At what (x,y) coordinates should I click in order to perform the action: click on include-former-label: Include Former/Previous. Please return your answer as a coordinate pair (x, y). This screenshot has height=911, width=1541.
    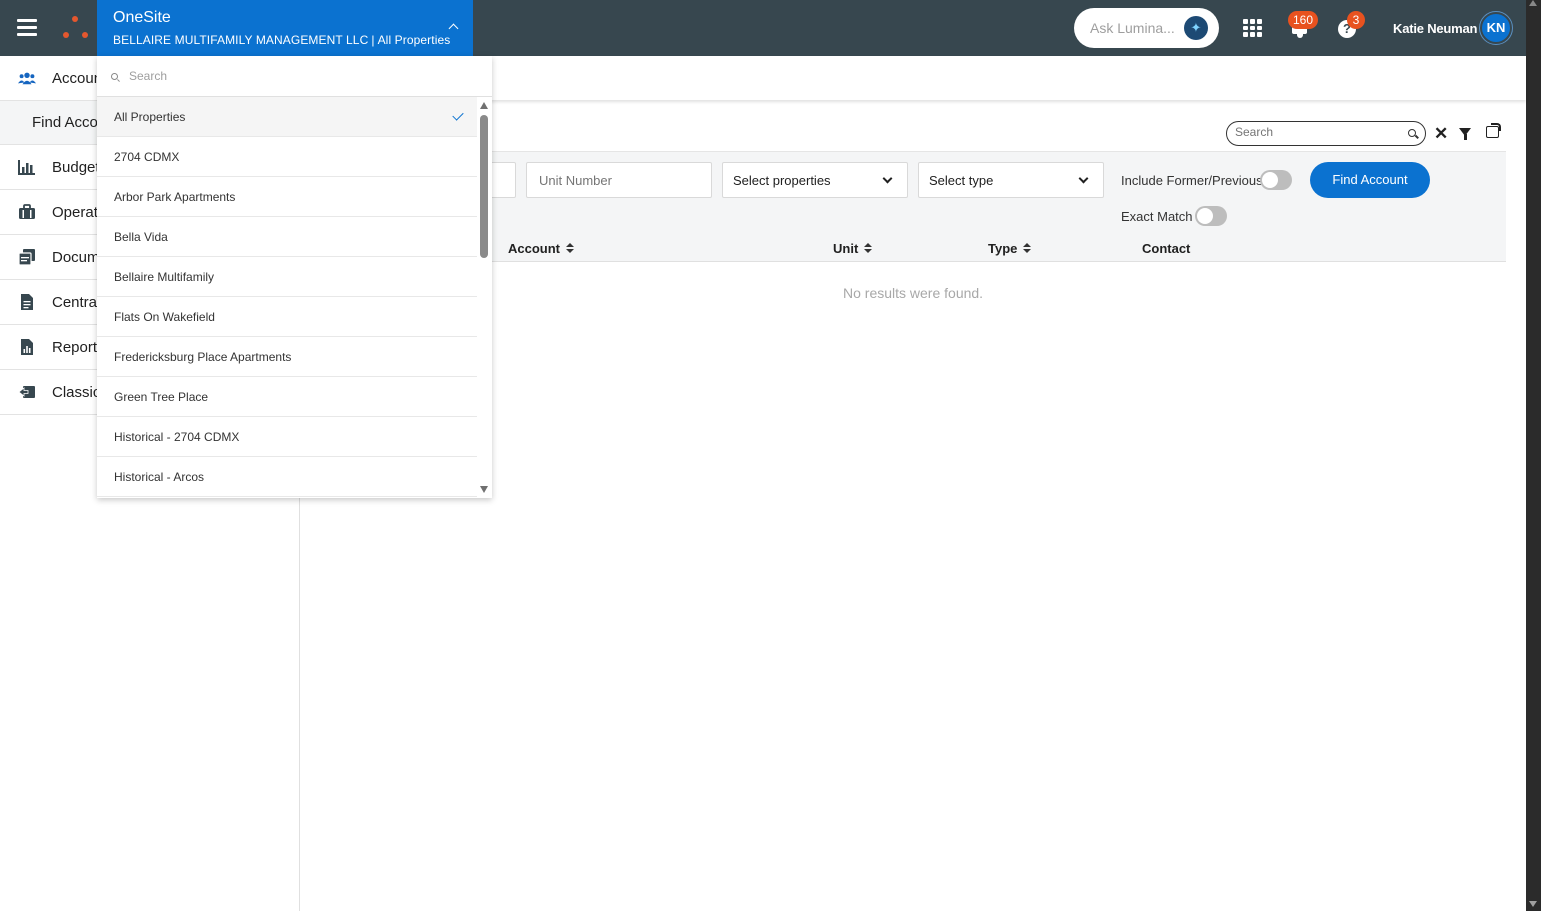
    Looking at the image, I should click on (1192, 180).